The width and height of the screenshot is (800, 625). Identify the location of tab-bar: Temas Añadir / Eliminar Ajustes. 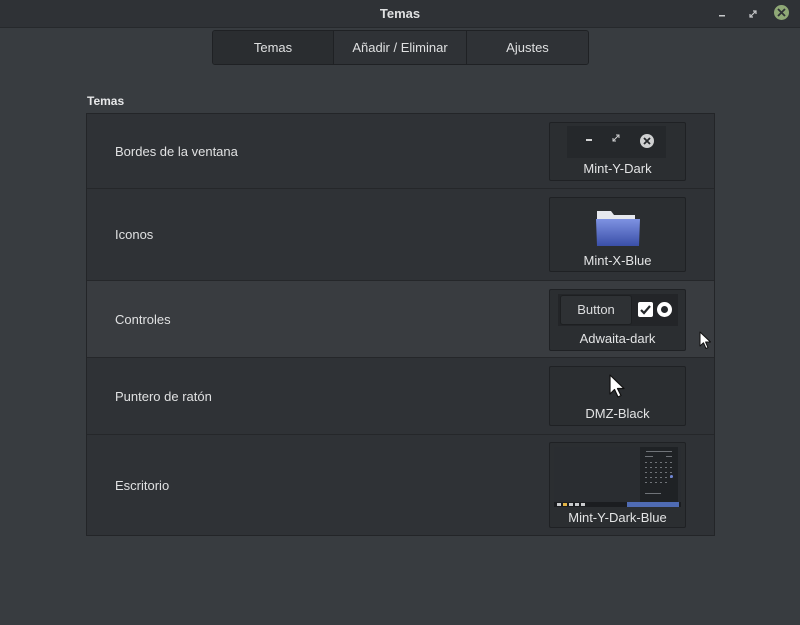
(400, 47).